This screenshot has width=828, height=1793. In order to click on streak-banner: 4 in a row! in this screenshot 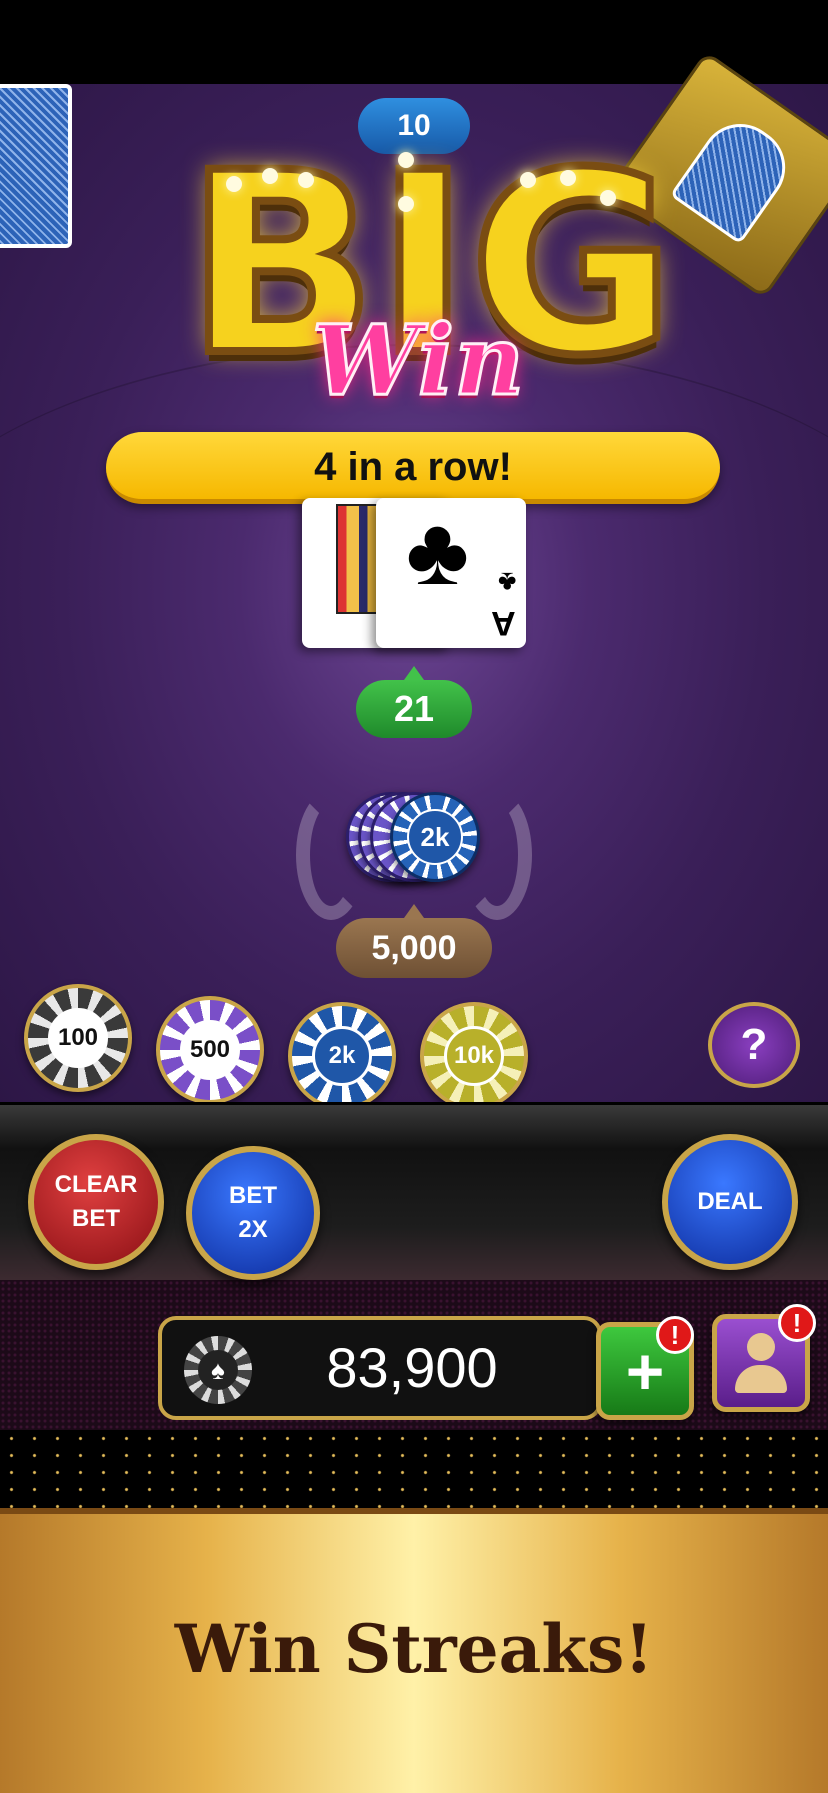, I will do `click(413, 468)`.